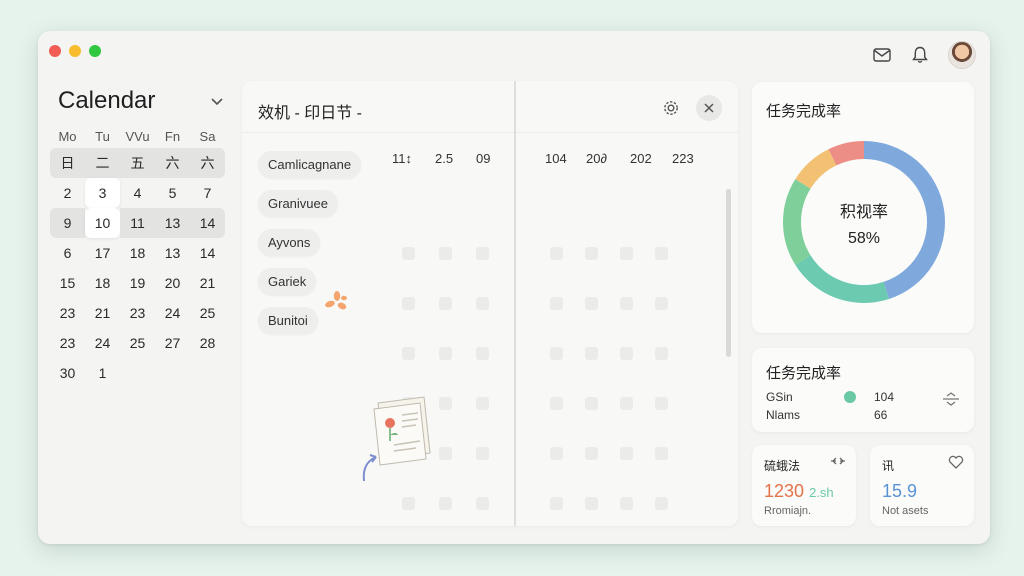 This screenshot has width=1024, height=576. Describe the element at coordinates (75, 51) in the screenshot. I see `minimize-window-button` at that location.